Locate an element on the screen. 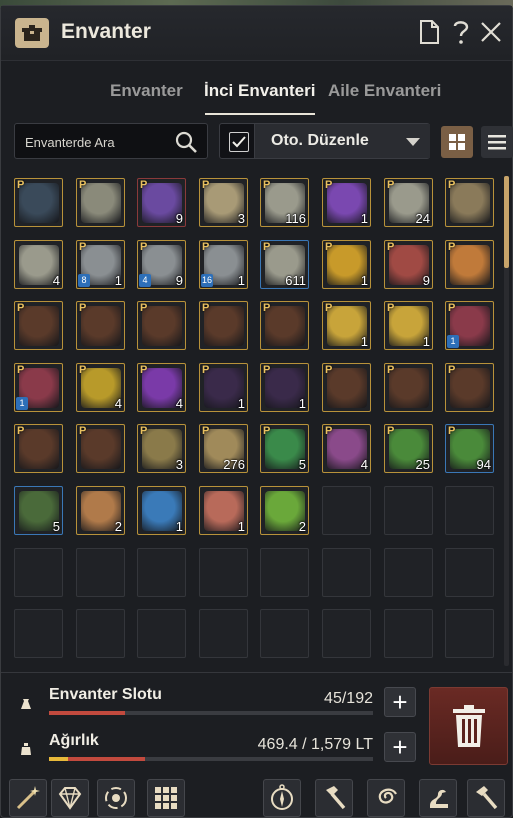 This screenshot has width=513, height=818. chevron-down-icon is located at coordinates (413, 142).